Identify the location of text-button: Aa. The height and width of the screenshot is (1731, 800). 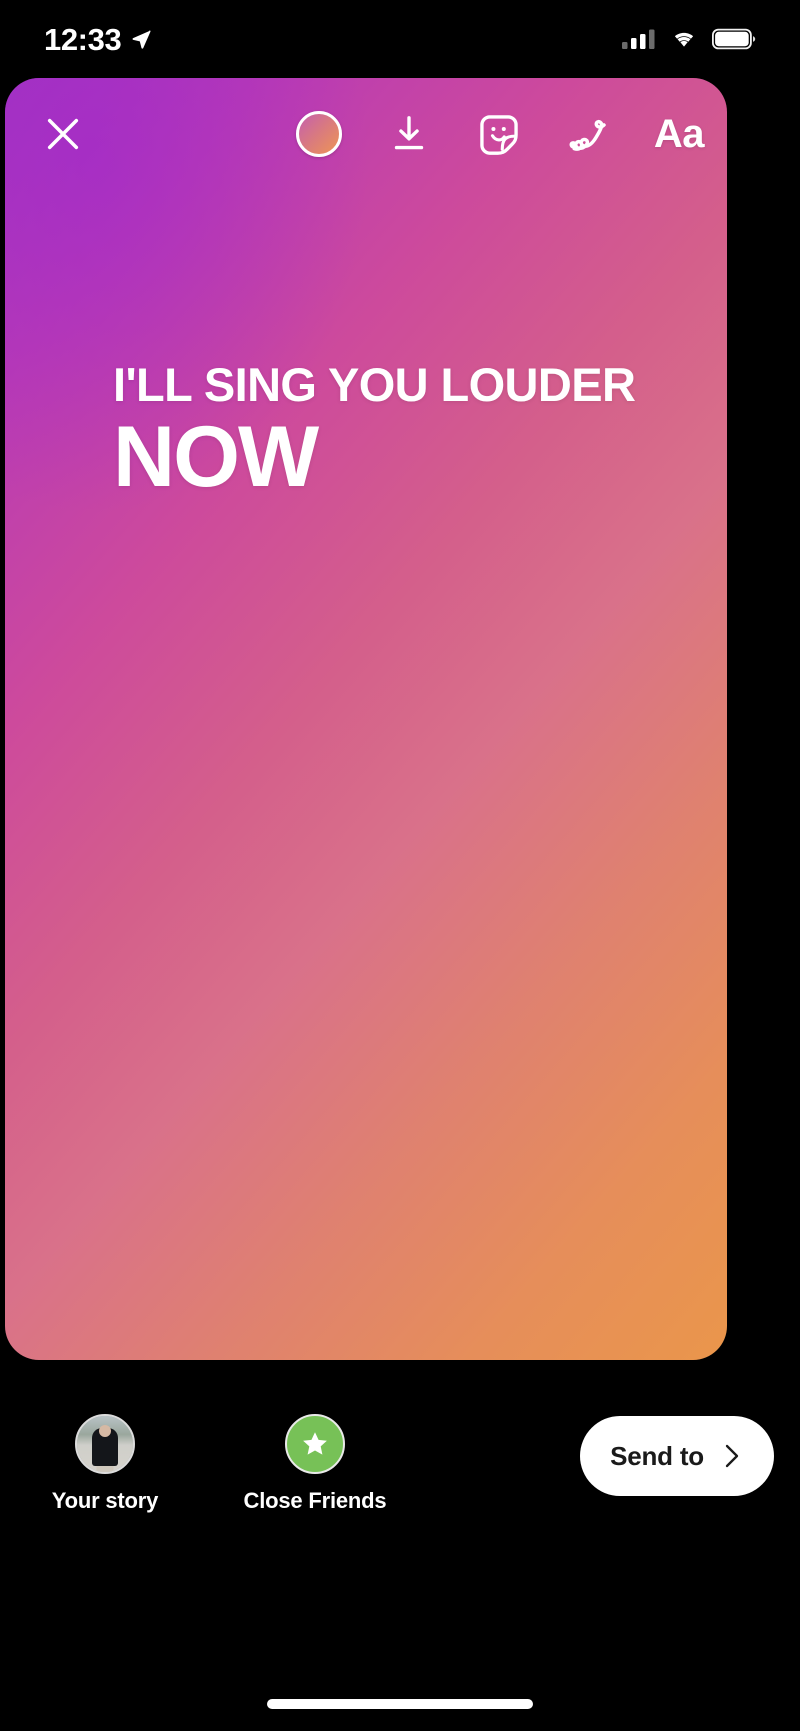
(679, 134).